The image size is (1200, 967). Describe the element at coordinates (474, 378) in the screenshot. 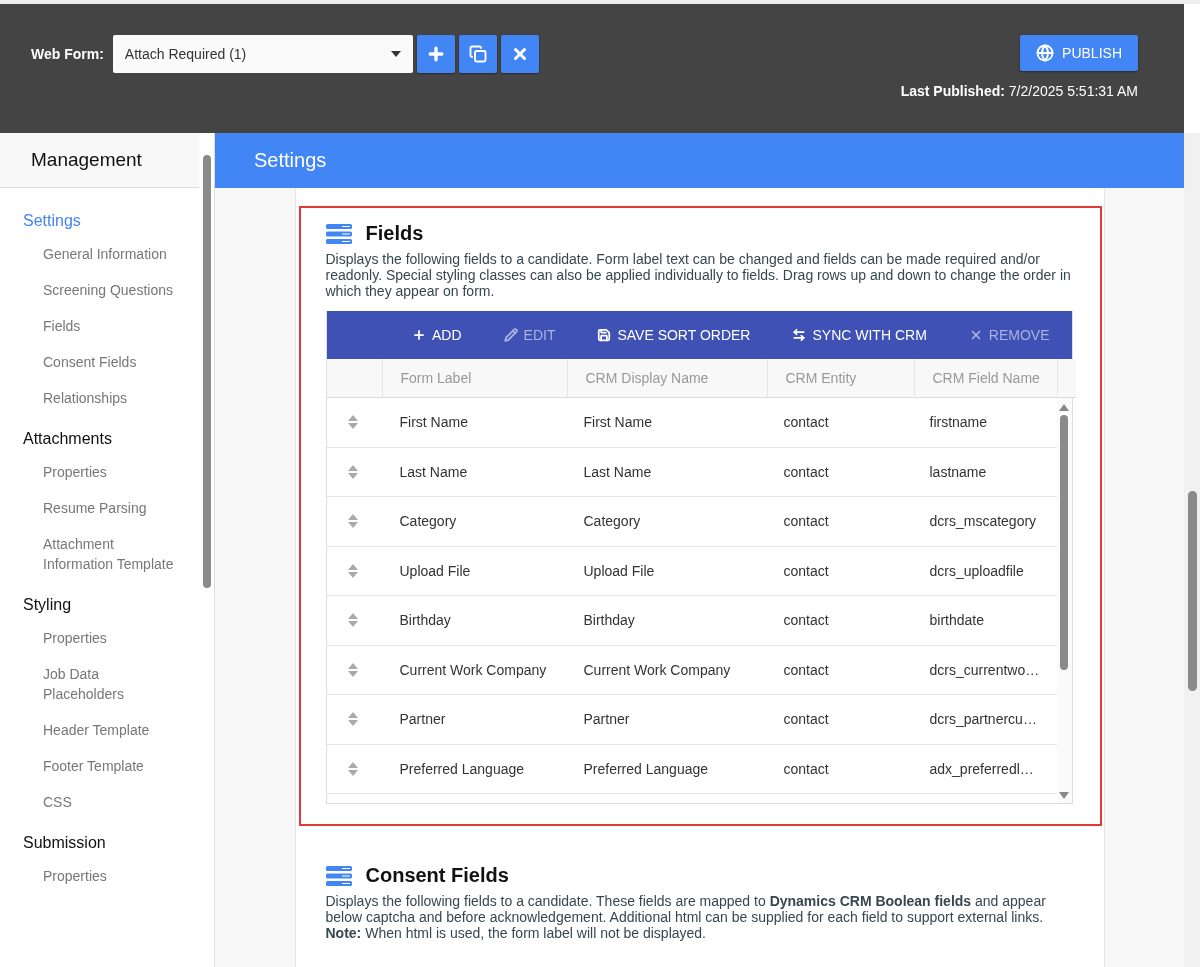

I see `column-header: Form Label` at that location.